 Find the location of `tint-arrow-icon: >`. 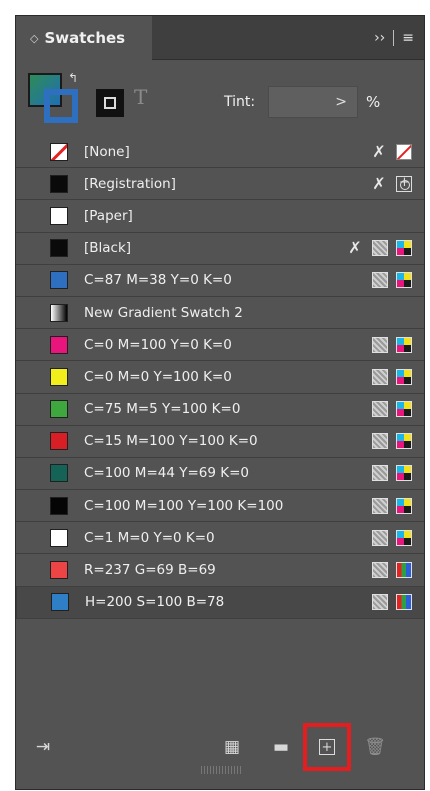

tint-arrow-icon: > is located at coordinates (341, 102).